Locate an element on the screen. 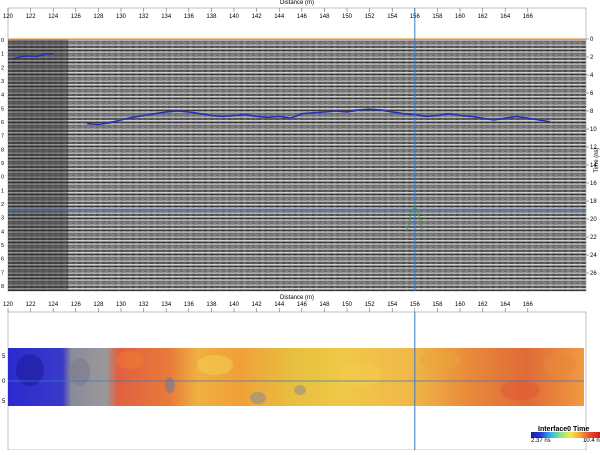  right-tick-label: 4 is located at coordinates (592, 76).